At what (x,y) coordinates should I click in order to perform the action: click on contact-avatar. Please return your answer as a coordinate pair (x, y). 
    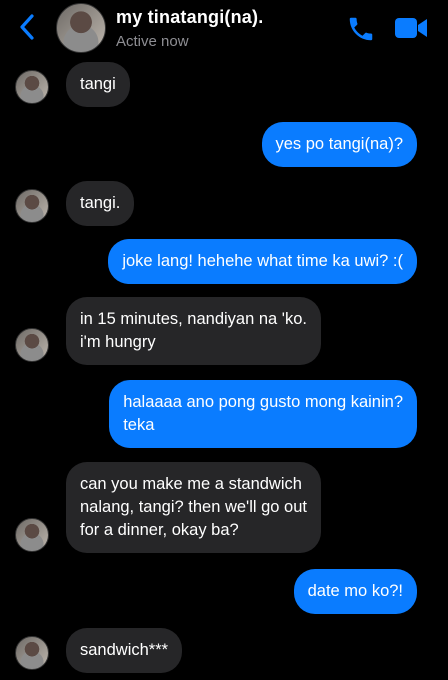
    Looking at the image, I should click on (81, 28).